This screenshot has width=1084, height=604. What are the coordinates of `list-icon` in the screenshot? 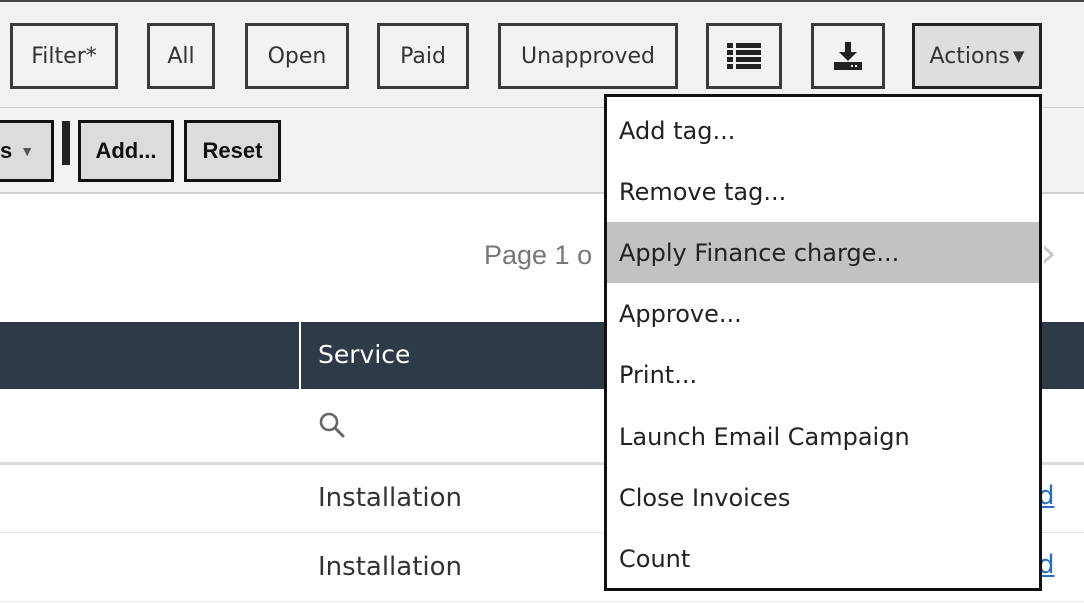 It's located at (744, 56).